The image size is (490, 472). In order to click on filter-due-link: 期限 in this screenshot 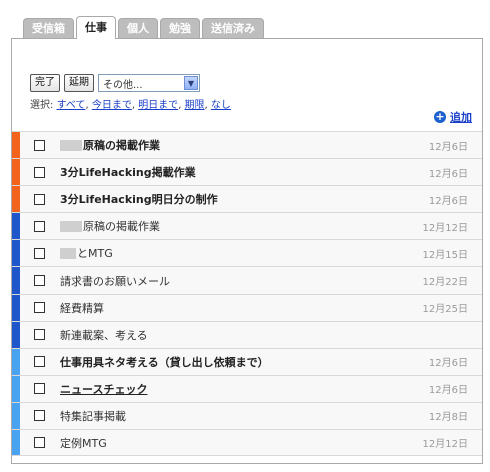, I will do `click(195, 105)`.